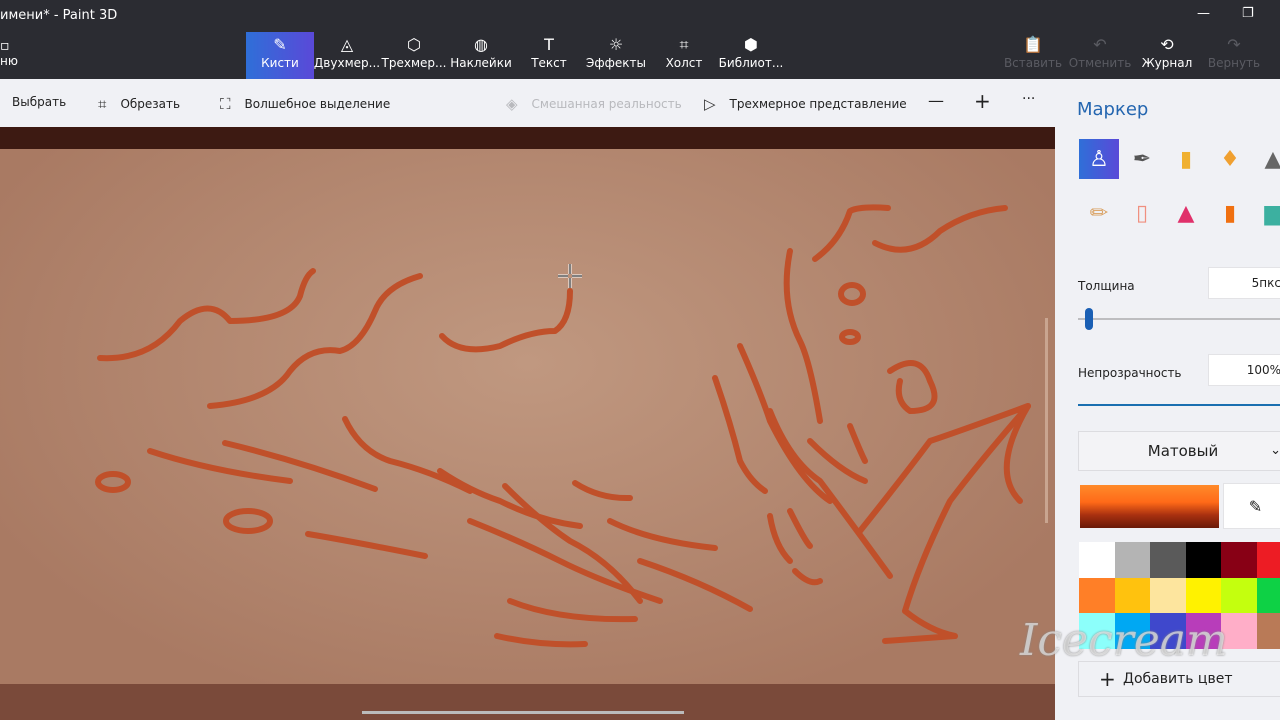 The image size is (1280, 720). I want to click on paste-button: 📋 Вставить, so click(1033, 55).